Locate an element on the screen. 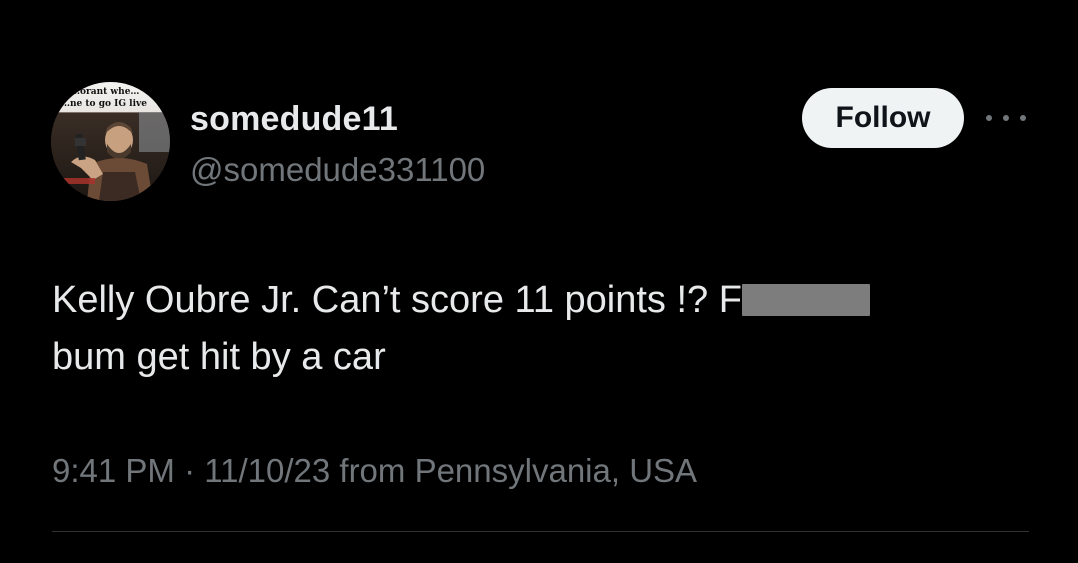  user-handle: @somedude331100 is located at coordinates (337, 170).